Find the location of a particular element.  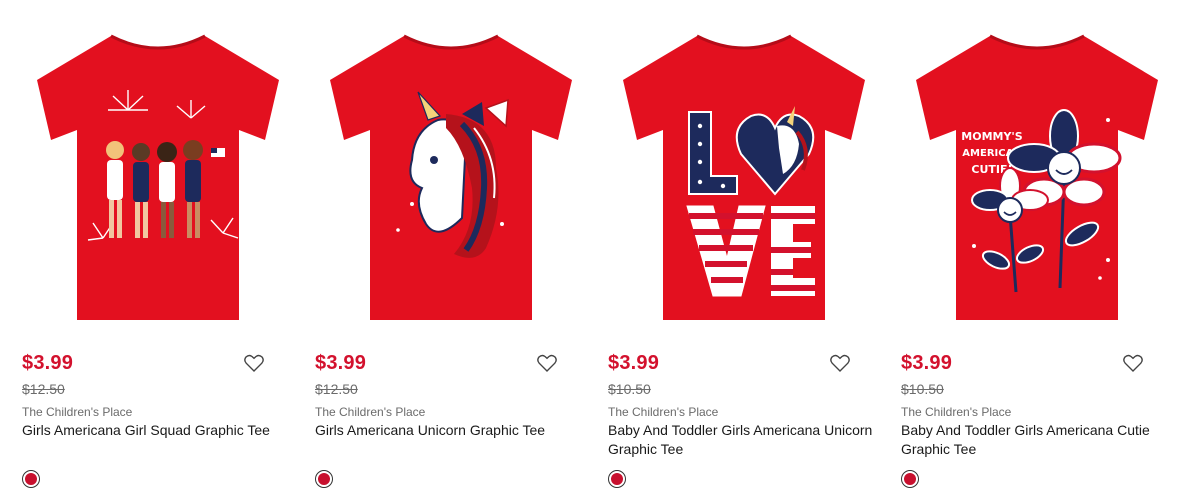

graphic-text-line: MOMMY'S is located at coordinates (992, 136).